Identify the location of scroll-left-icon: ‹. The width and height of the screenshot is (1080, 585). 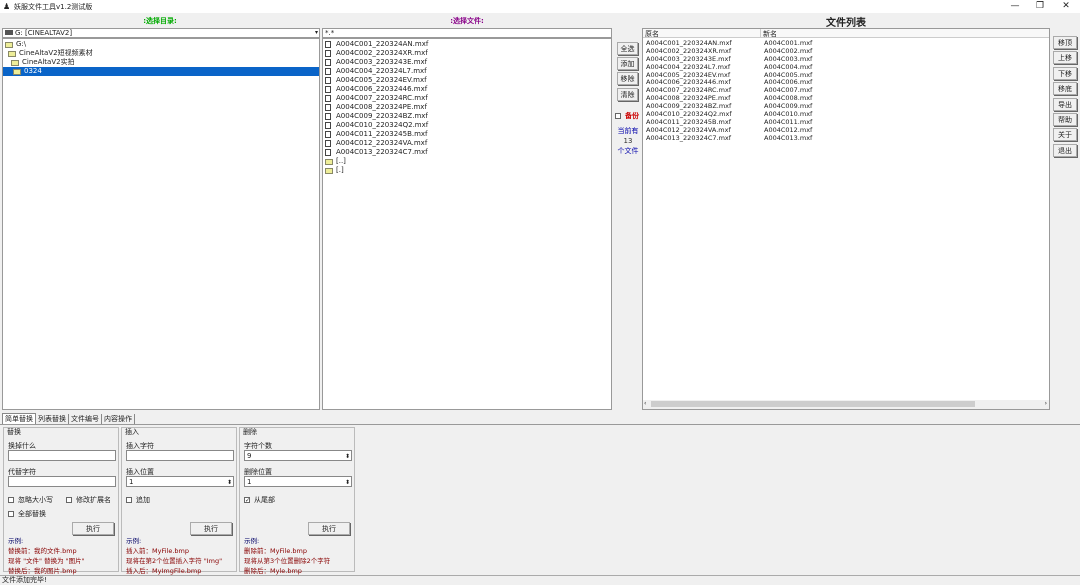
(645, 403).